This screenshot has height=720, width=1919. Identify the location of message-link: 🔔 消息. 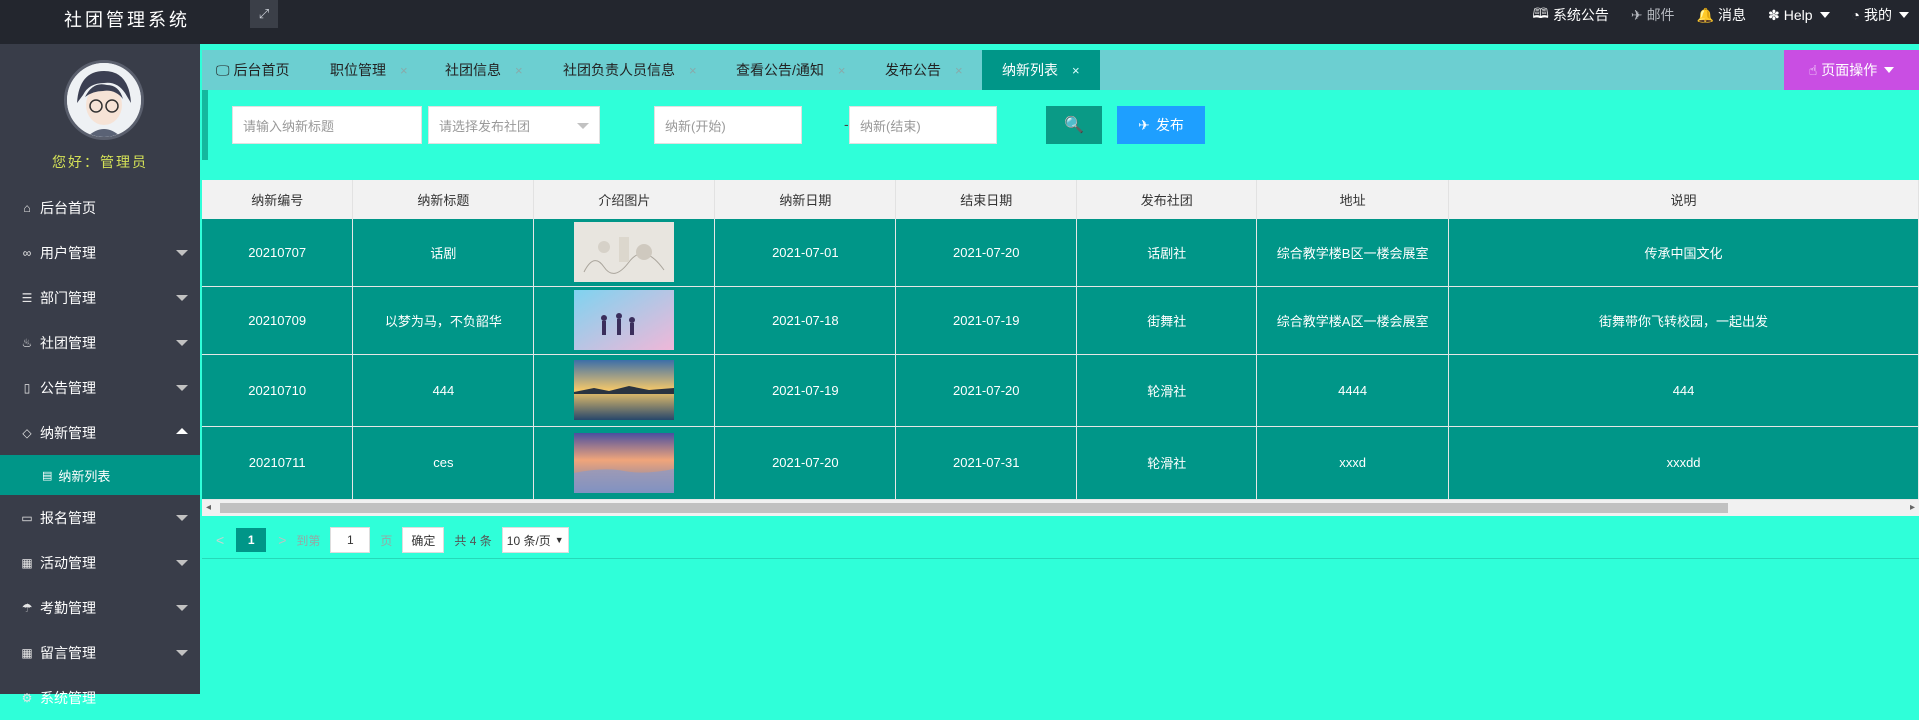
(1721, 15).